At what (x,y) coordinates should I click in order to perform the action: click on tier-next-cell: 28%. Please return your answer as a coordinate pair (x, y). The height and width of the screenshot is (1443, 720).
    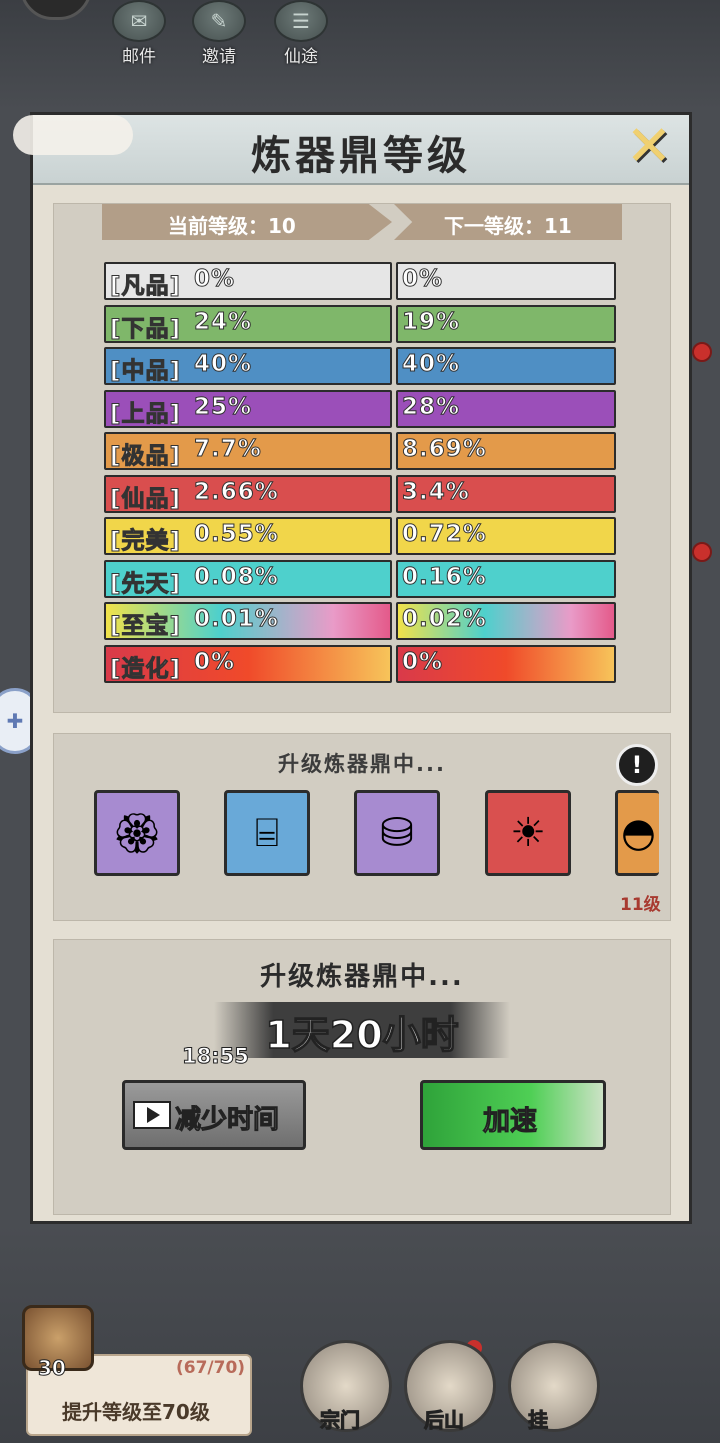
    Looking at the image, I should click on (506, 408).